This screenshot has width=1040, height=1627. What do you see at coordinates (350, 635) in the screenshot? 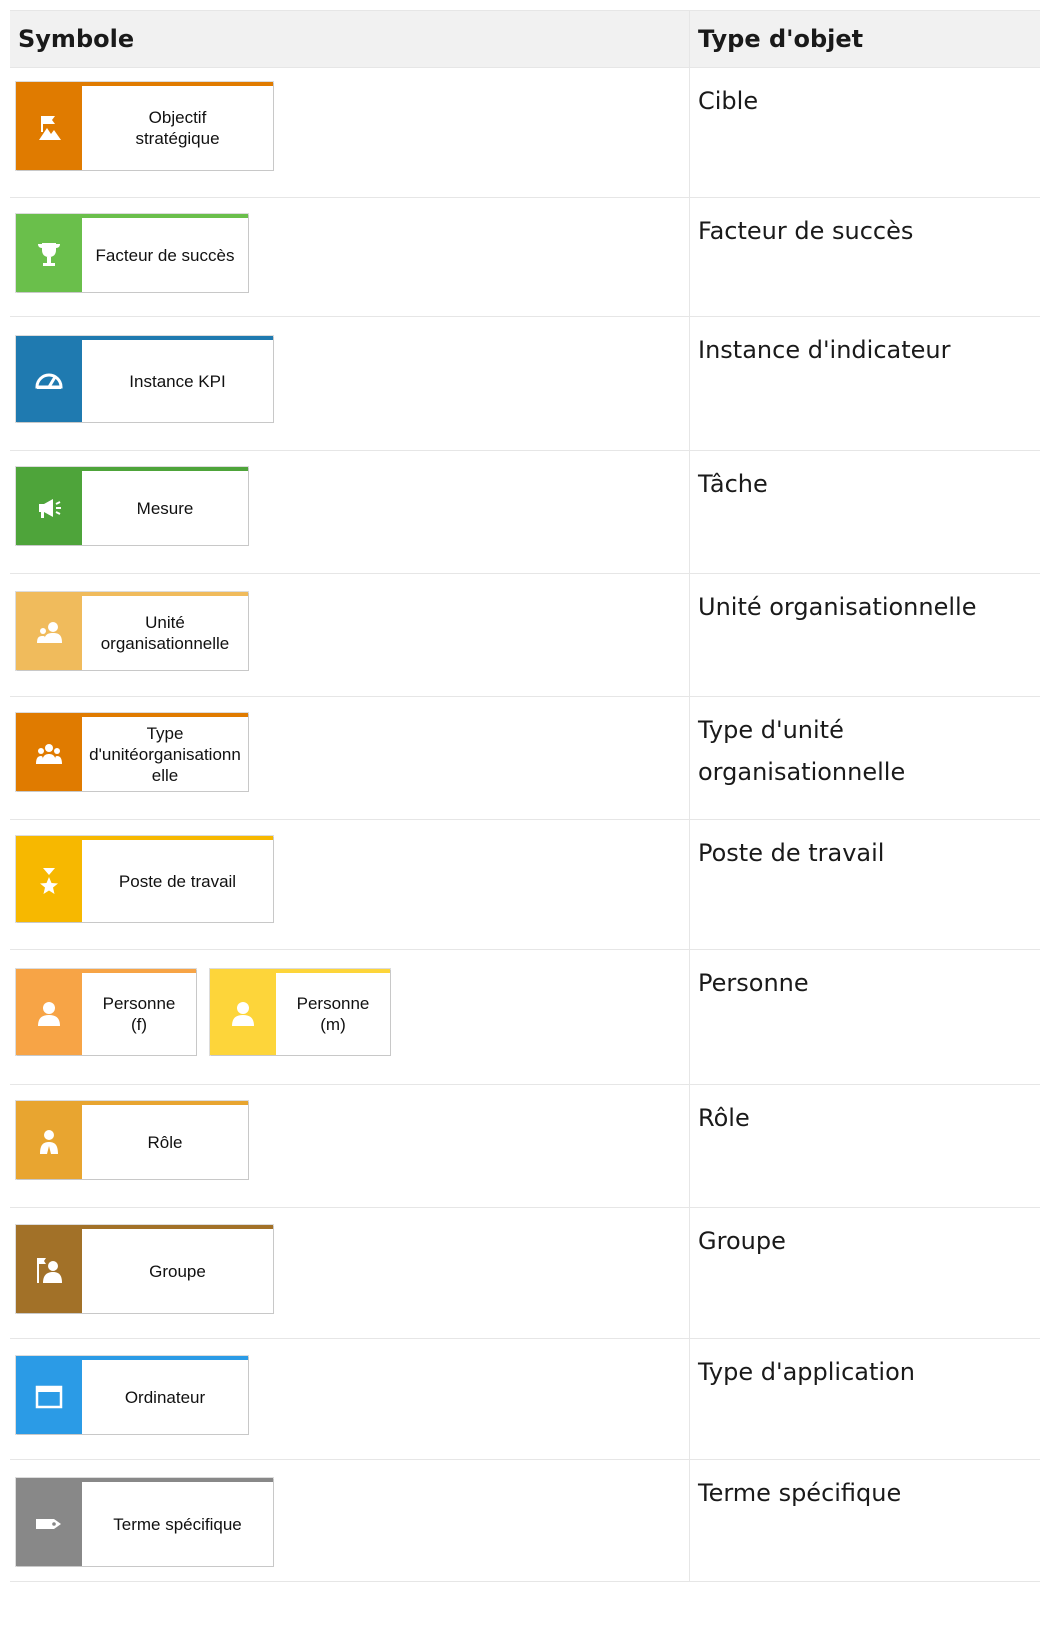
I see `symbol-cell: Unité organisationnelle` at bounding box center [350, 635].